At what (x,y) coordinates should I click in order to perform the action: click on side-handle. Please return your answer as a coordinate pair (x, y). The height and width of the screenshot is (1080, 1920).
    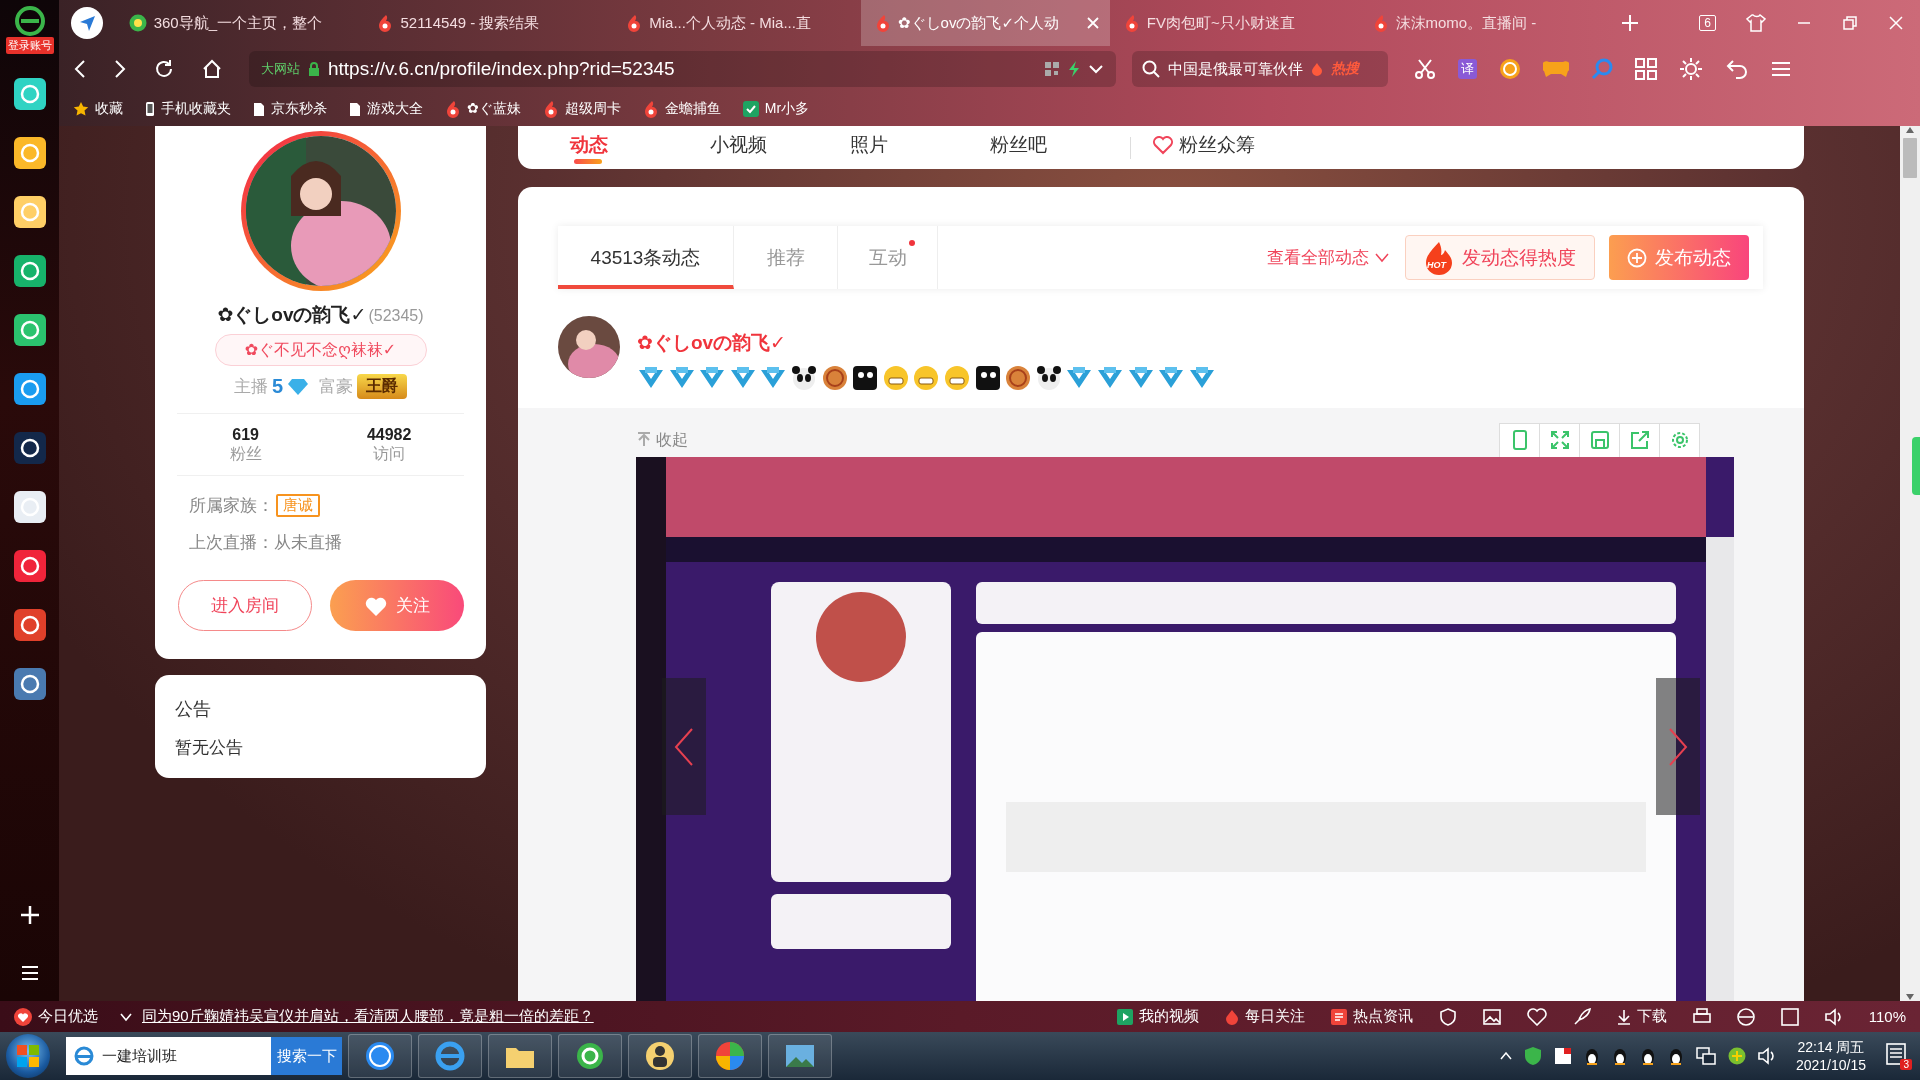
    Looking at the image, I should click on (1916, 466).